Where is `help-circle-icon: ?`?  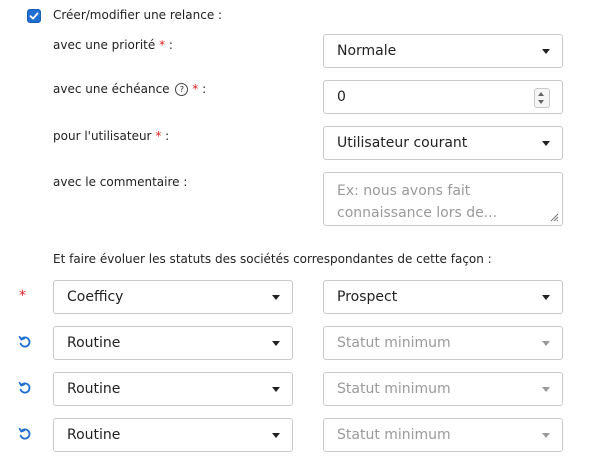 help-circle-icon: ? is located at coordinates (182, 89).